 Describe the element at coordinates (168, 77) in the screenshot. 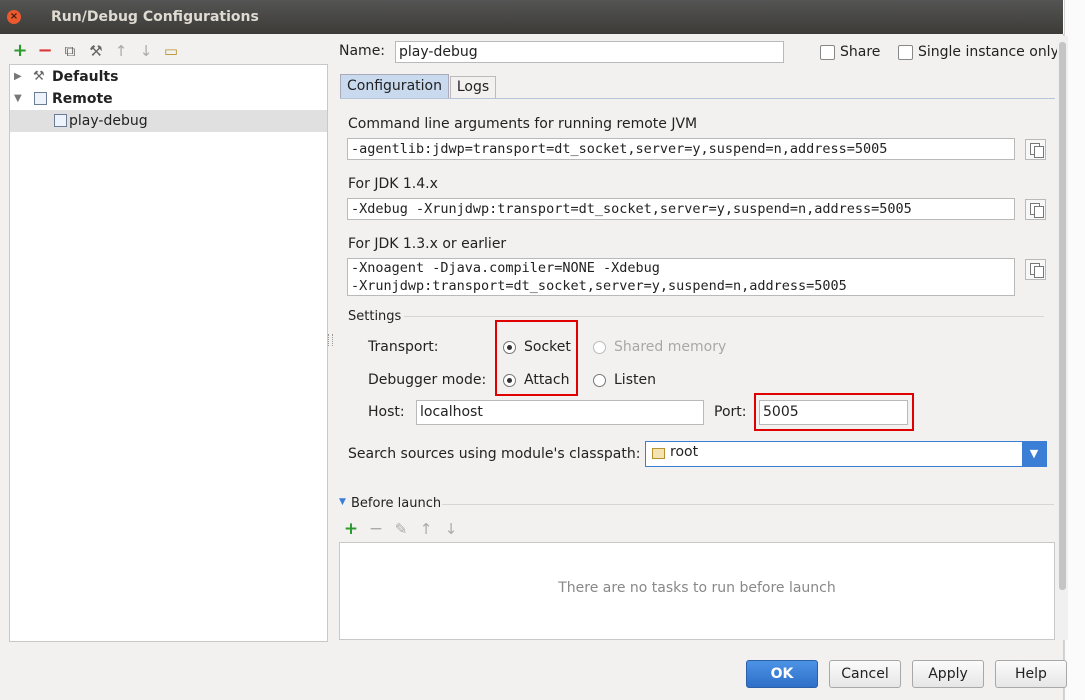

I see `tree-item-defaults: ▶ ⚒ Defaults` at that location.